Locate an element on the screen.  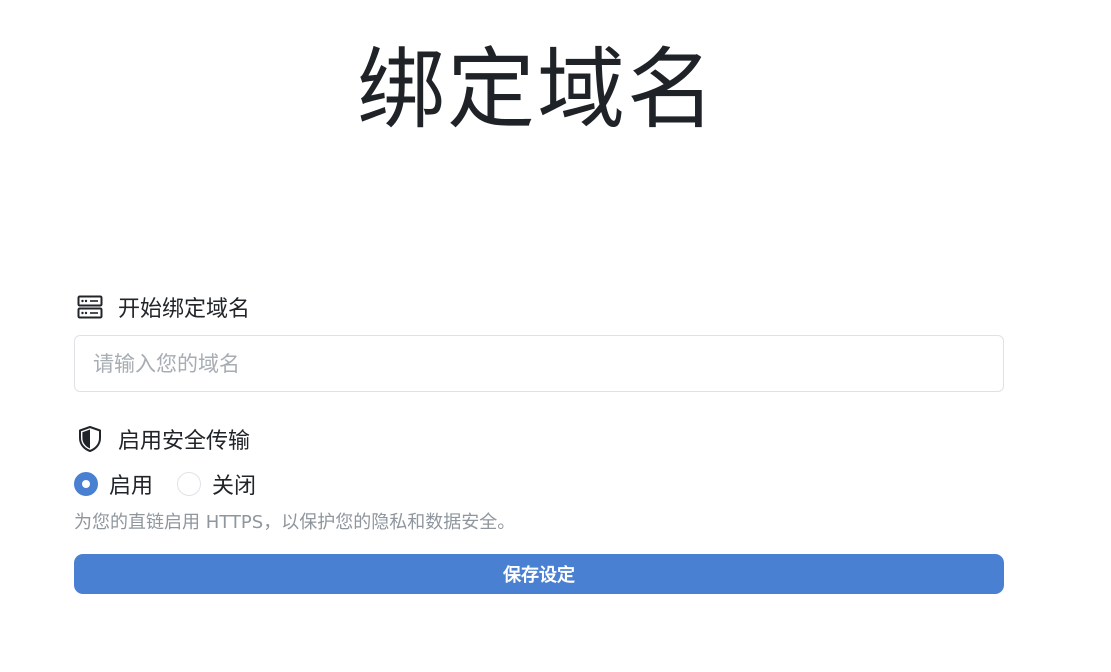
https-enable-radio is located at coordinates (86, 484).